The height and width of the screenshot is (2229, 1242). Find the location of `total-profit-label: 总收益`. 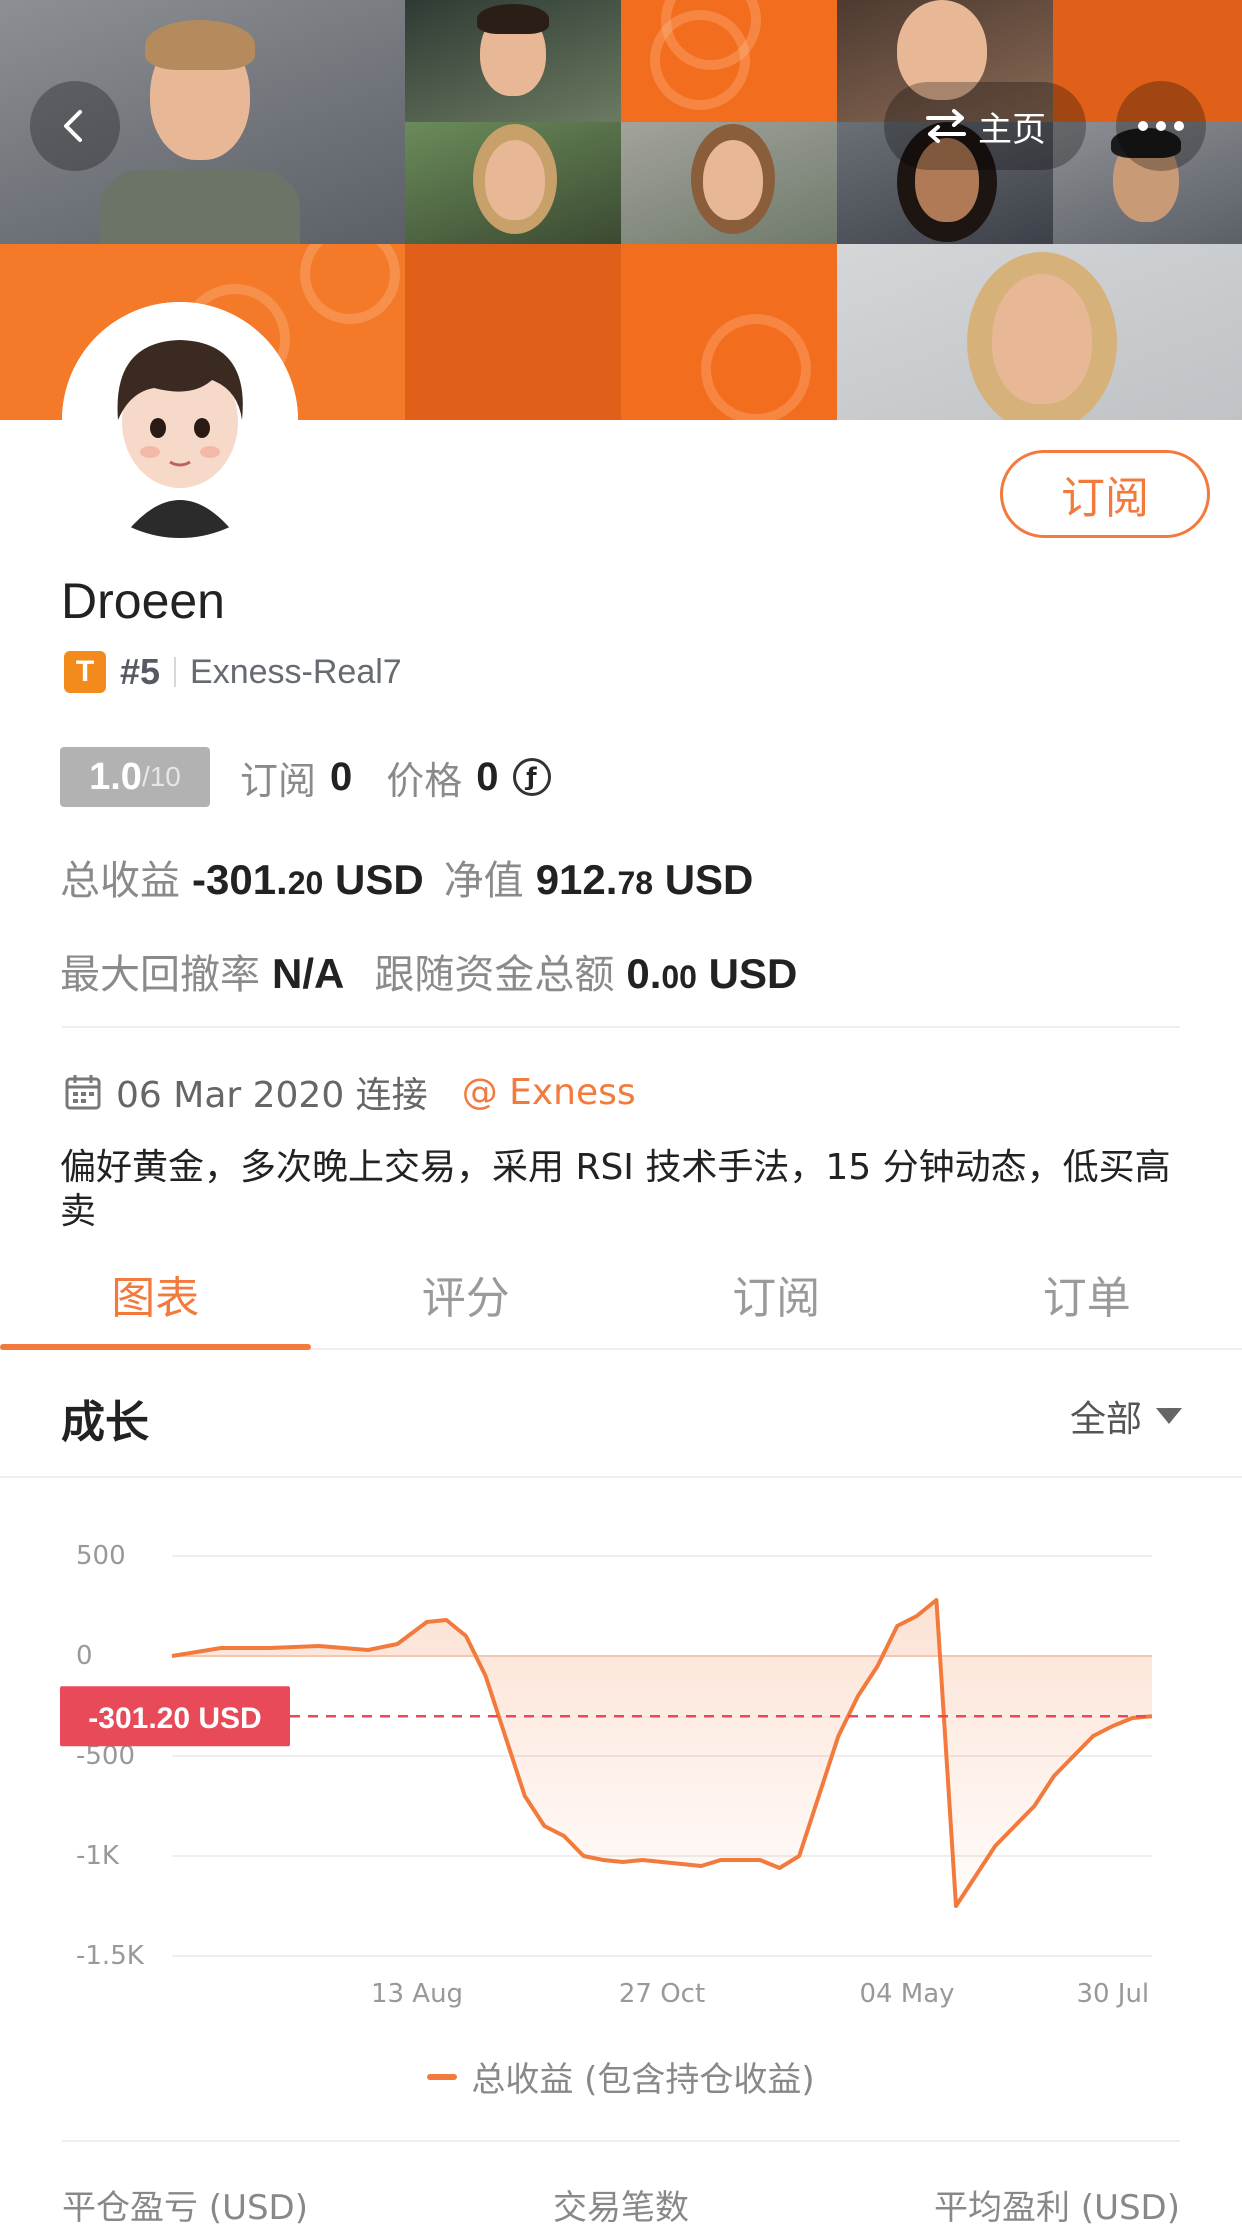

total-profit-label: 总收益 is located at coordinates (120, 877).